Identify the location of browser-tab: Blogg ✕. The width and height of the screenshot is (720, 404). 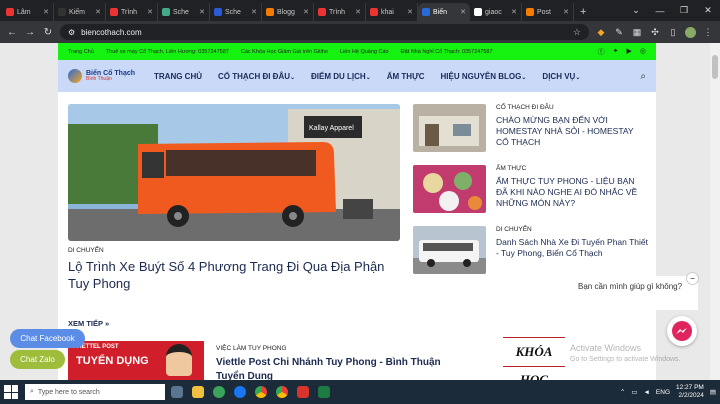
(288, 12).